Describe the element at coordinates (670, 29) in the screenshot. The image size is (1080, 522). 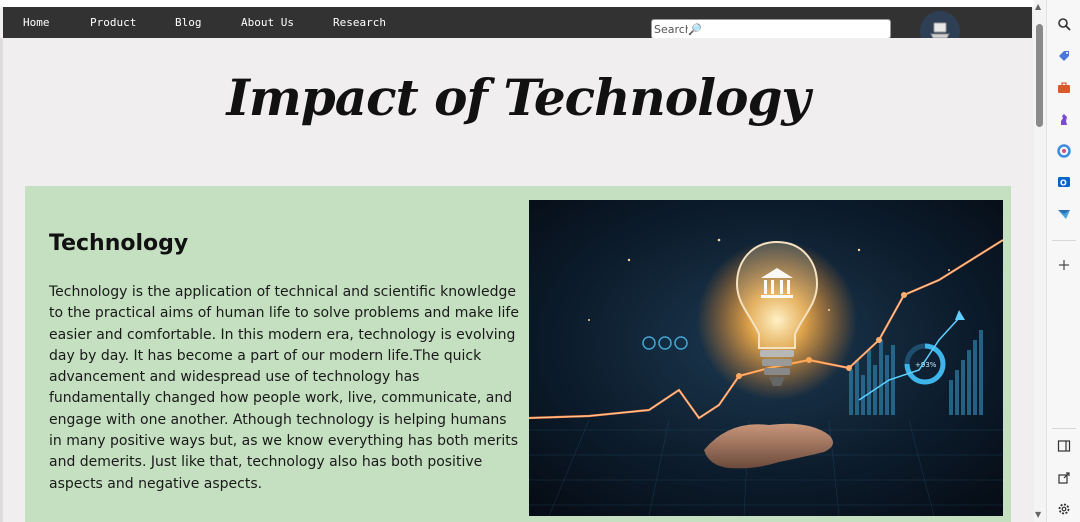
I see `search-input` at that location.